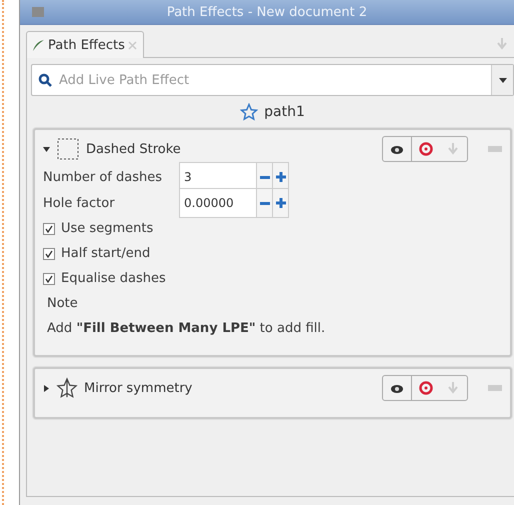  I want to click on decrement-button, so click(264, 203).